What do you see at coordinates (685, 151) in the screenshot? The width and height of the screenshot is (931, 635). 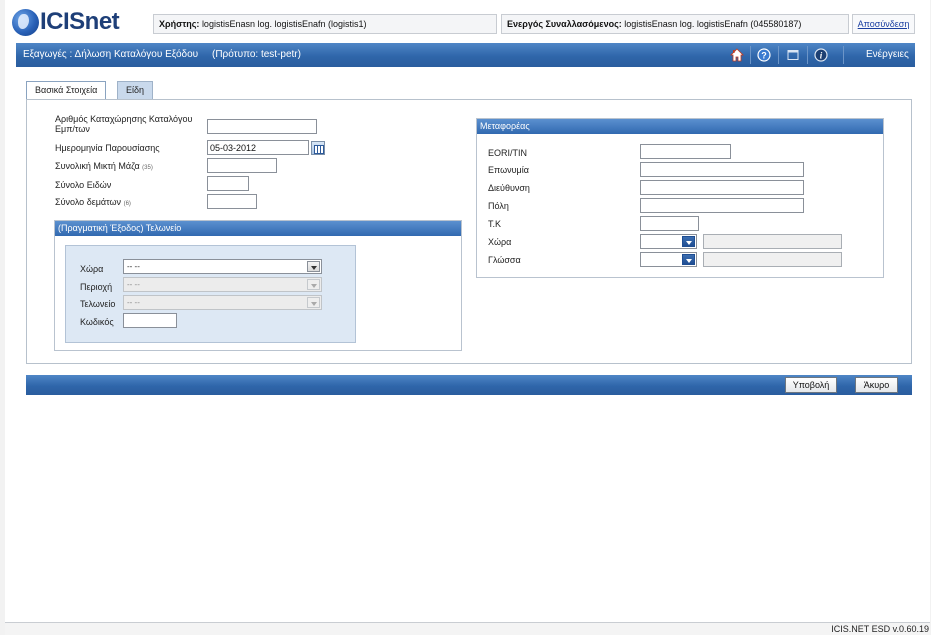 I see `carrier-eori-input` at bounding box center [685, 151].